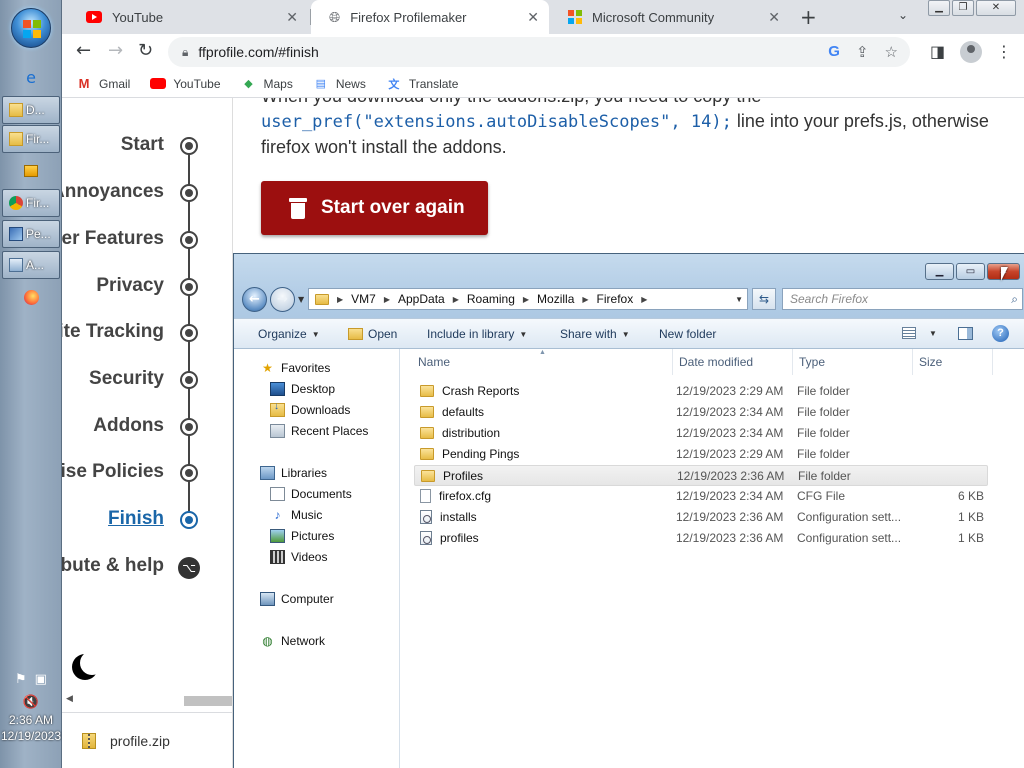  I want to click on breadcrumb-segment: Roaming, so click(491, 299).